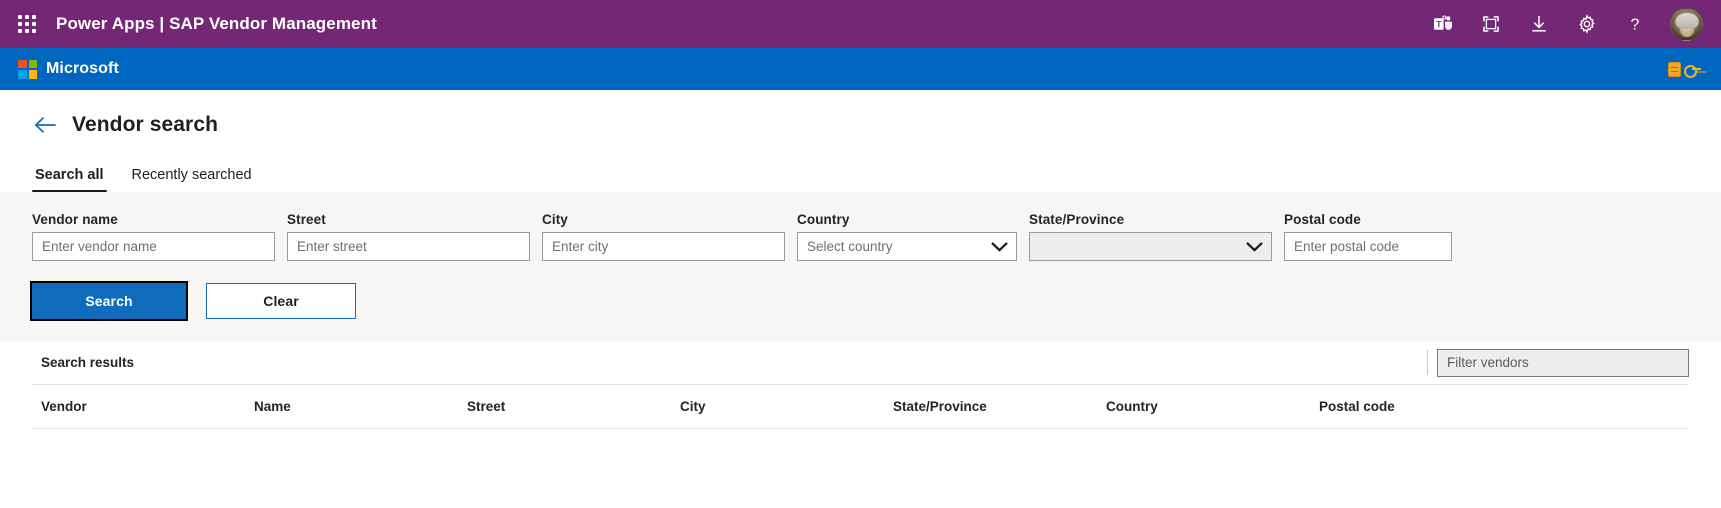  I want to click on results-header: Search results, so click(860, 363).